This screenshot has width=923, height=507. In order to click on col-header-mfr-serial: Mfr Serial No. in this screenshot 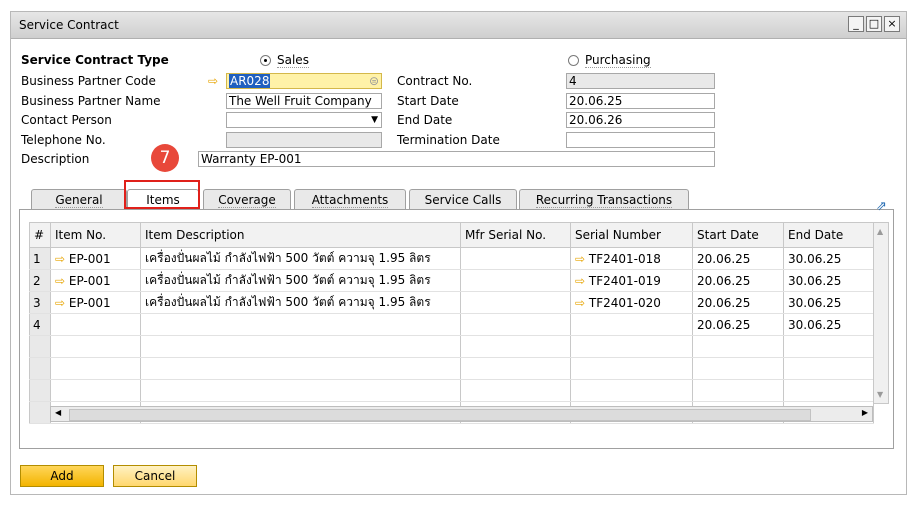, I will do `click(515, 235)`.